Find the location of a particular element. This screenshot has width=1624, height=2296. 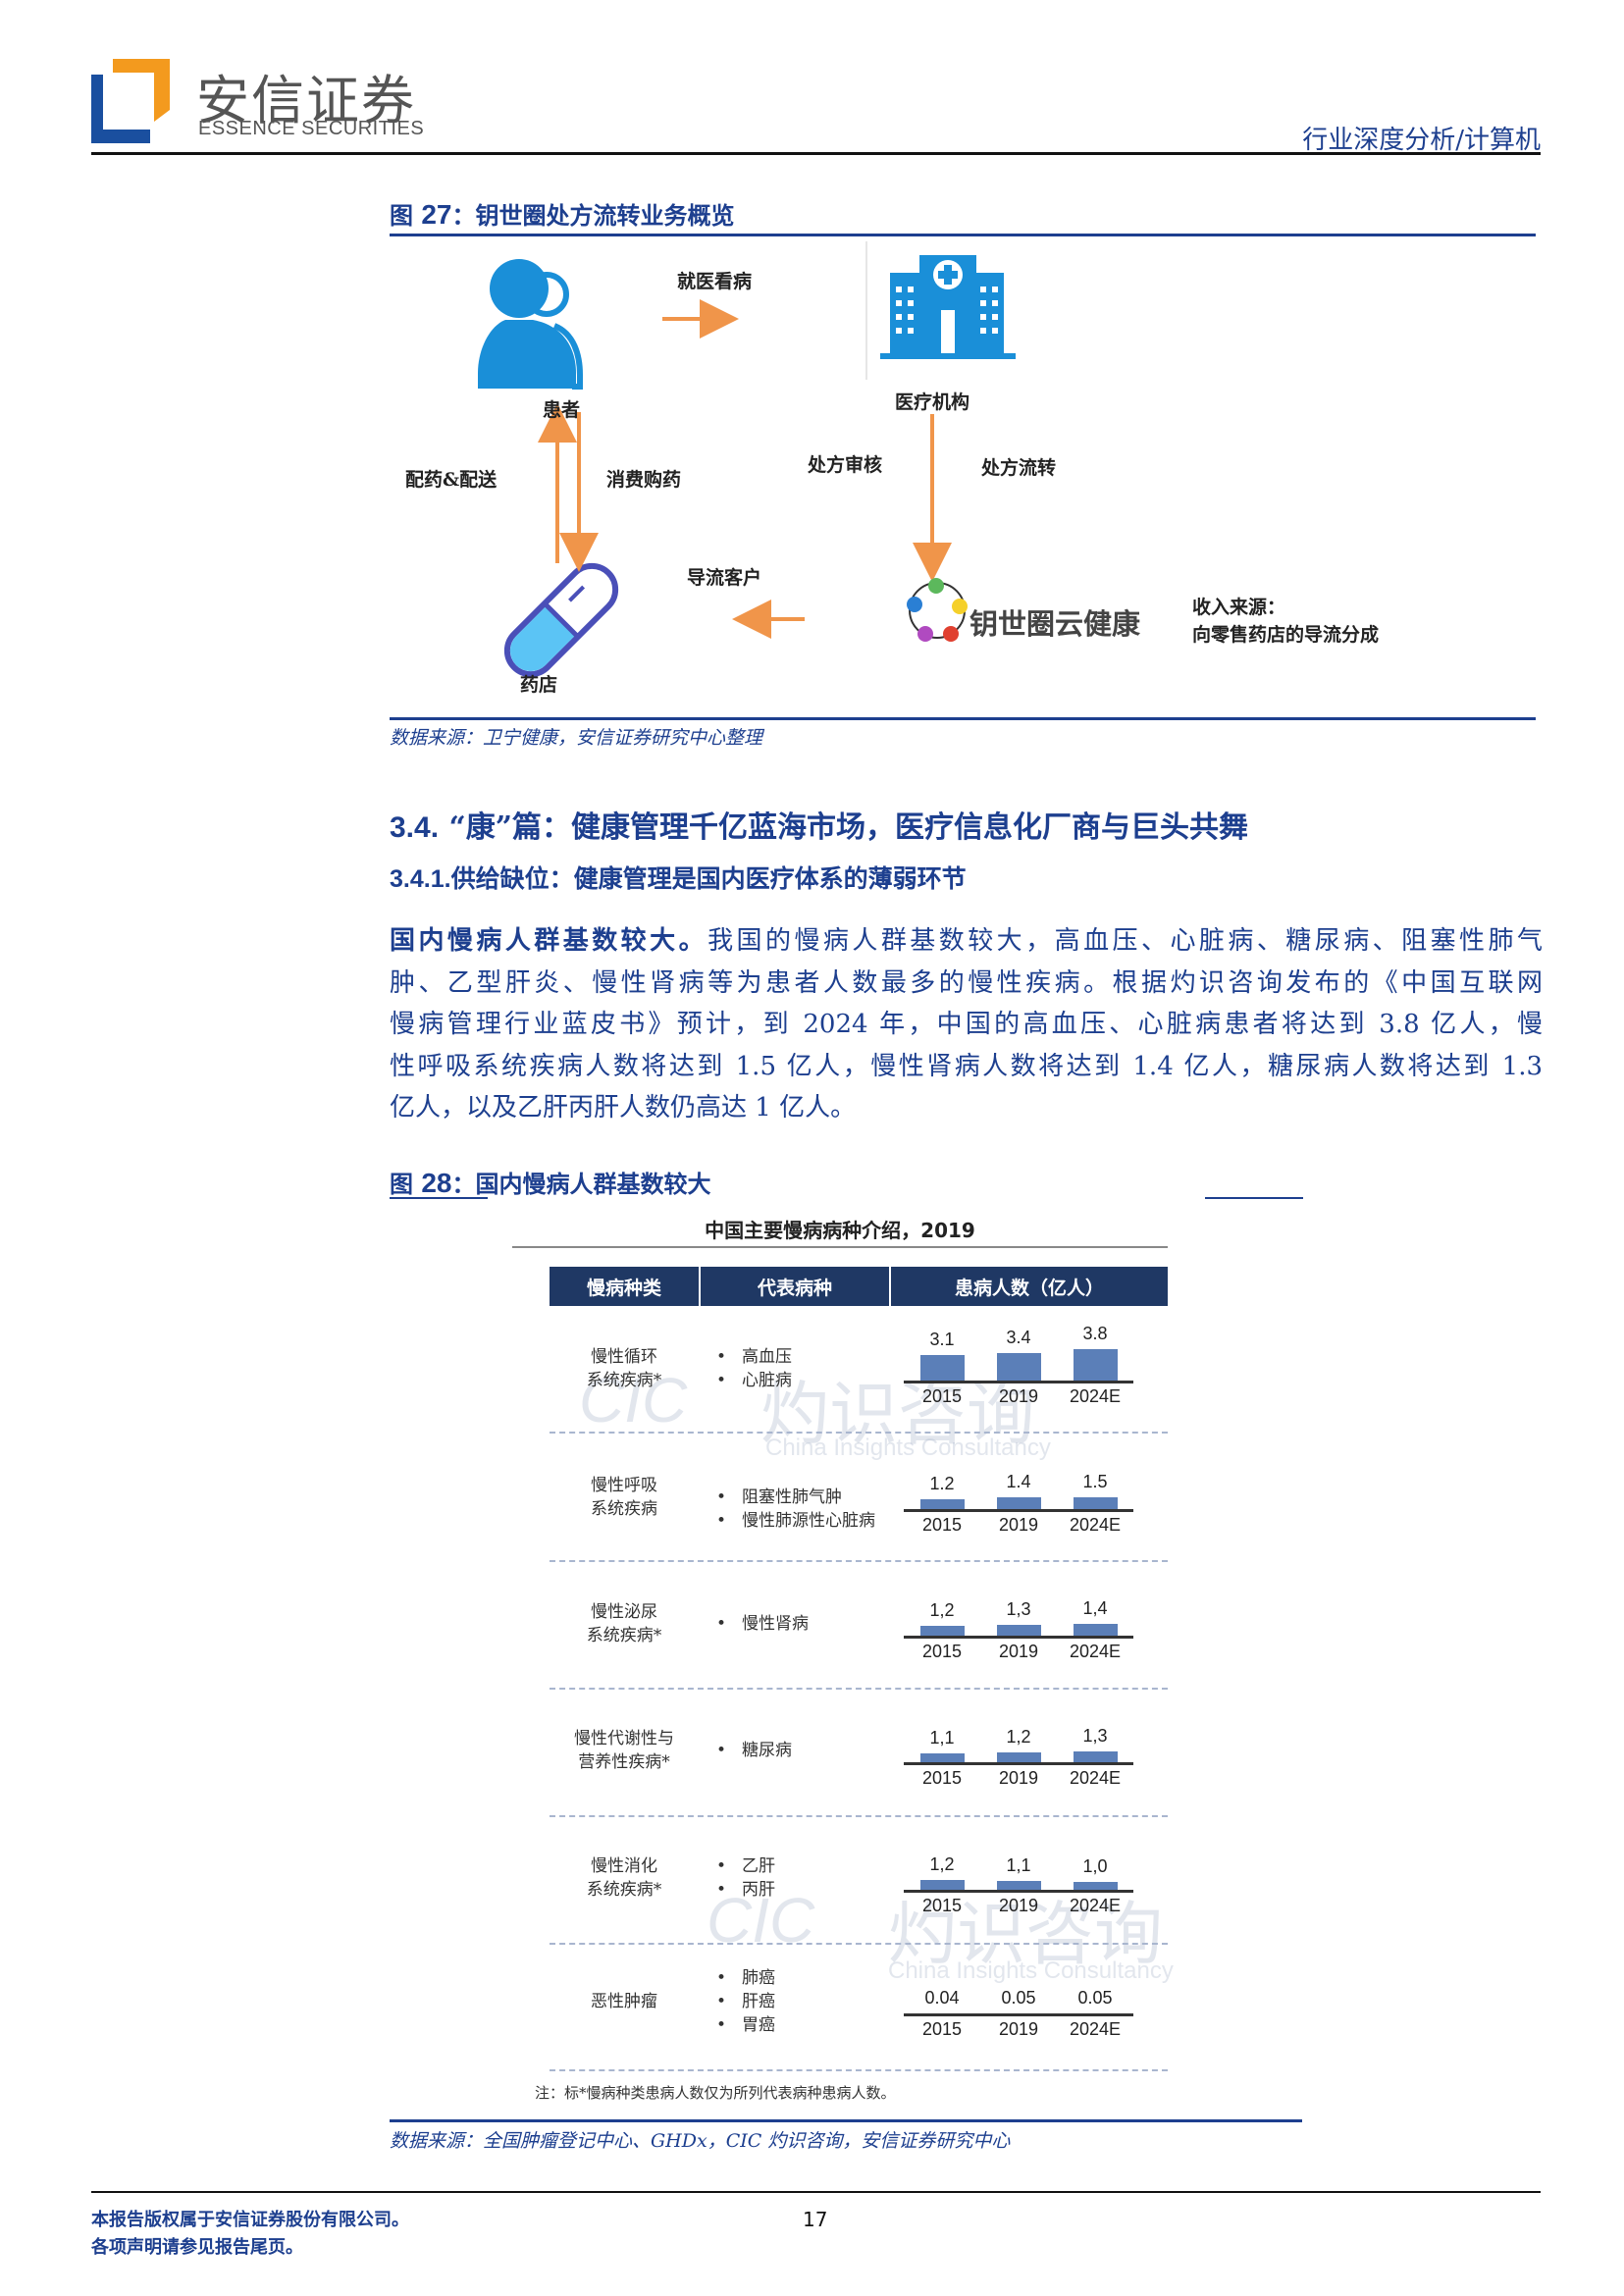

category-line: 系统疾病 is located at coordinates (624, 1509).